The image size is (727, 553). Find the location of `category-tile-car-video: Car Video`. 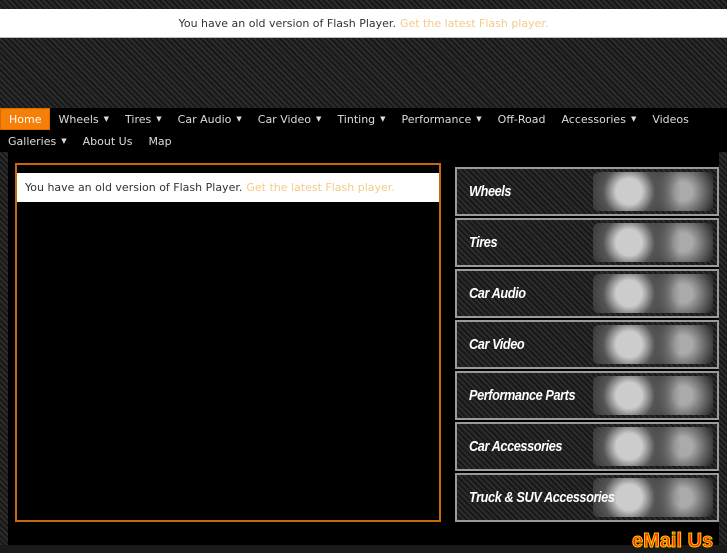

category-tile-car-video: Car Video is located at coordinates (587, 344).